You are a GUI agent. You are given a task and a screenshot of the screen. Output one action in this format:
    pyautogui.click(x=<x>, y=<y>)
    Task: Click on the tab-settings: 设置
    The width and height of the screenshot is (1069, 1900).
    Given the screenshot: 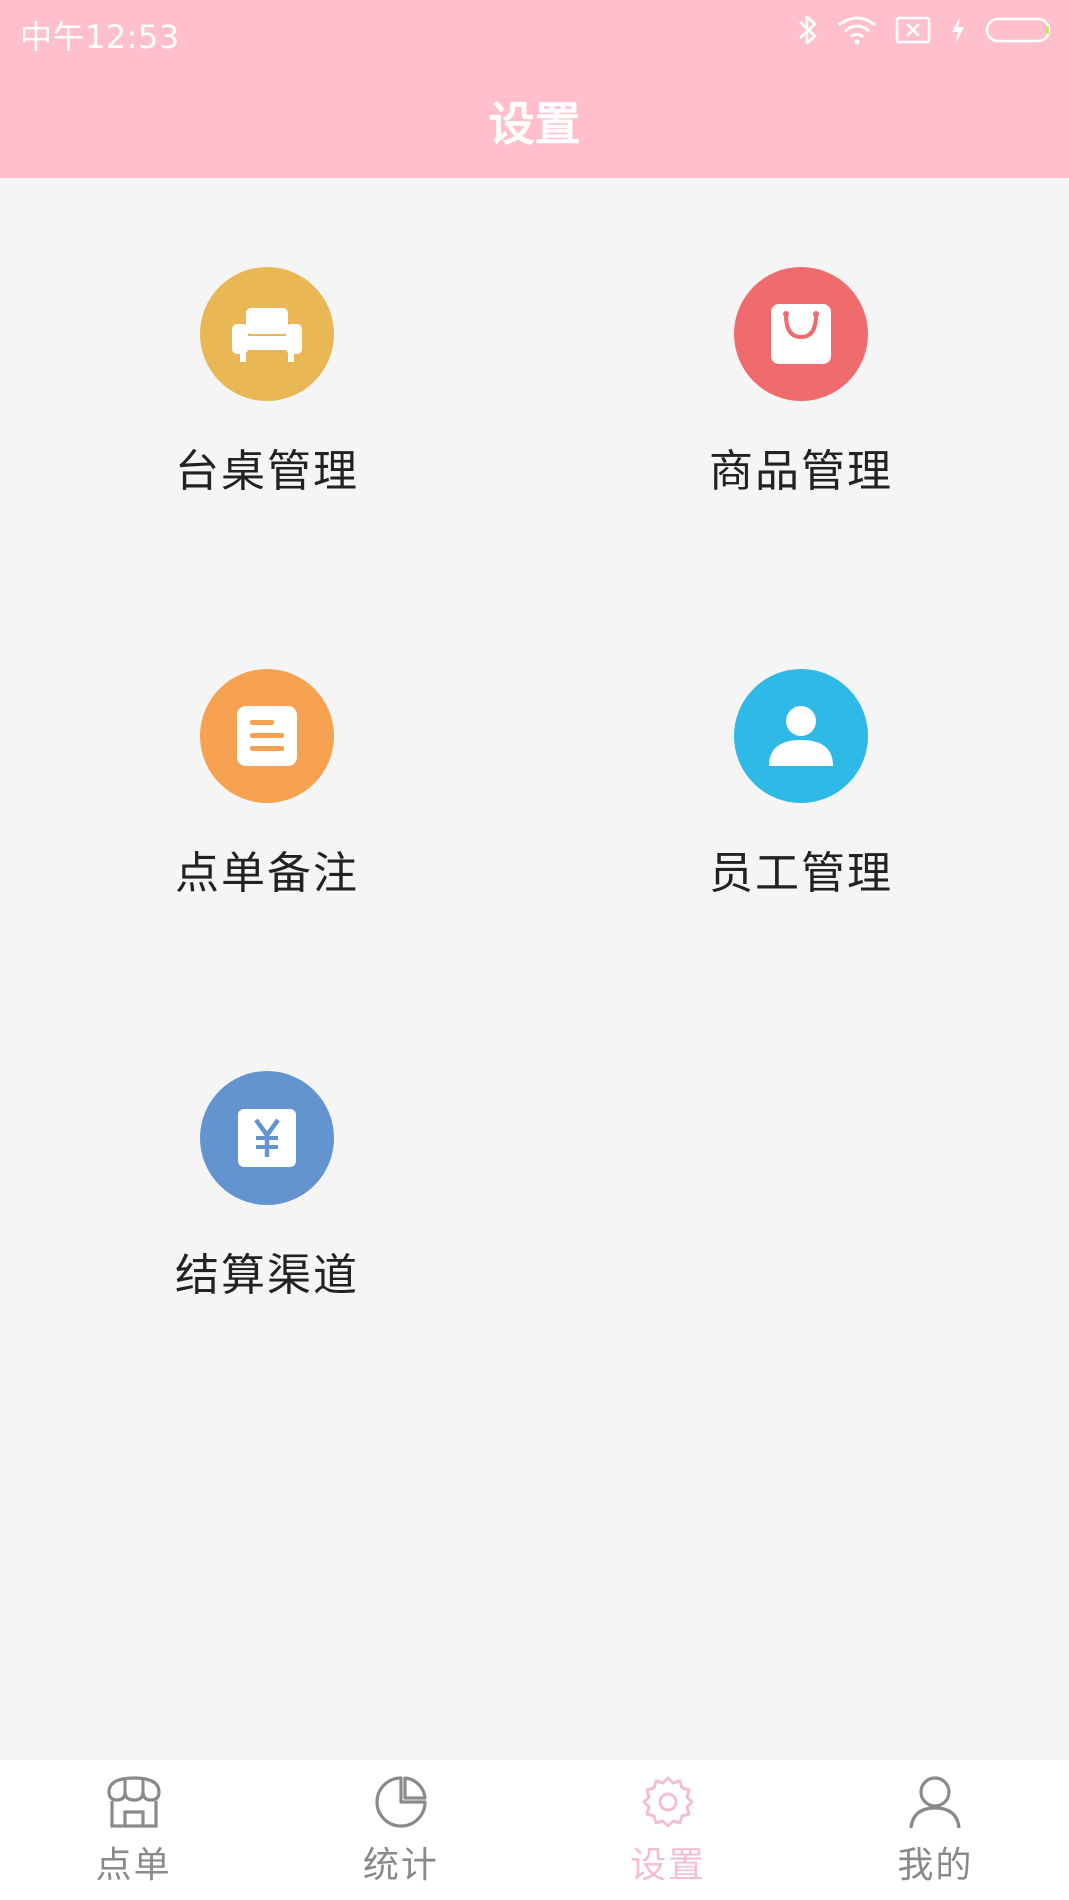 What is the action you would take?
    pyautogui.click(x=668, y=1830)
    